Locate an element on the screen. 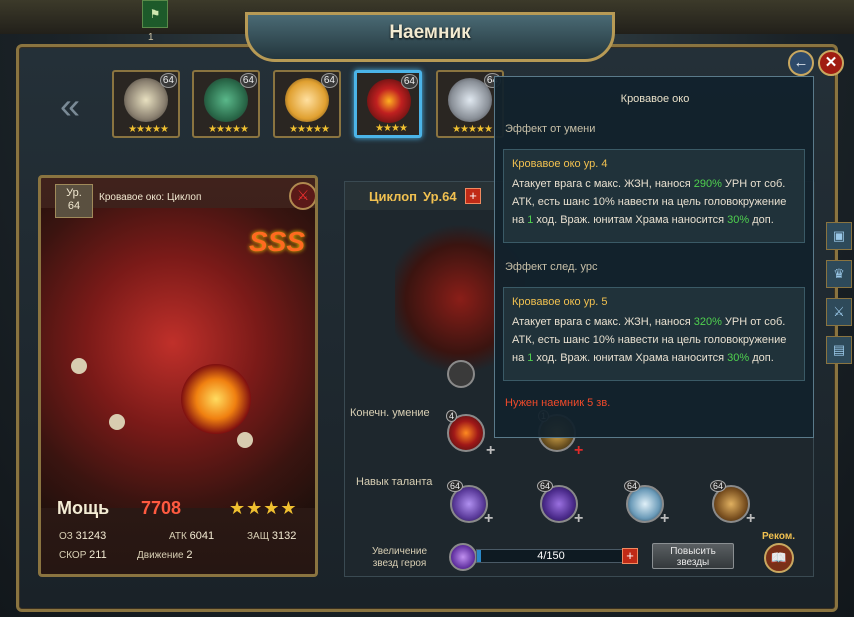 Image resolution: width=854 pixels, height=617 pixels. next-damage-pct: 320% is located at coordinates (707, 322).